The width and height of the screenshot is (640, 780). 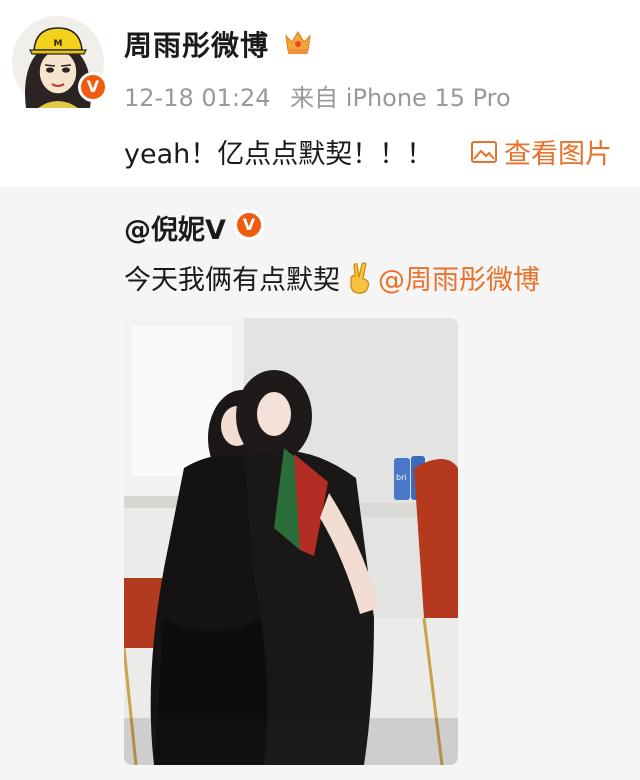 I want to click on post-content: yeah！亿点点默契！！！, so click(x=279, y=154).